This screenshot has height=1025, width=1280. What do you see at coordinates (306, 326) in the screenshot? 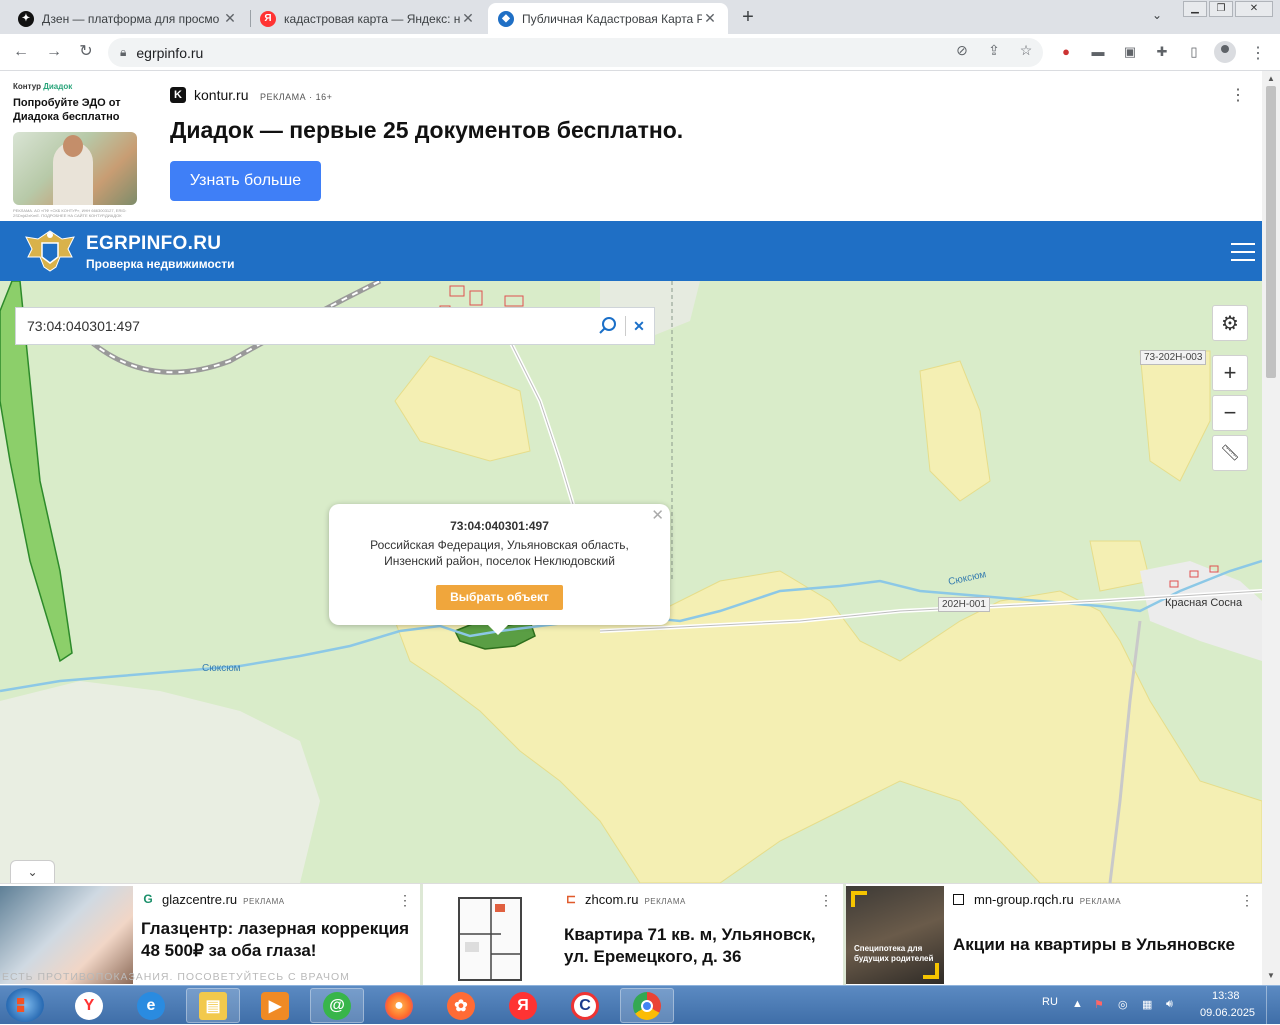
I see `search-input` at bounding box center [306, 326].